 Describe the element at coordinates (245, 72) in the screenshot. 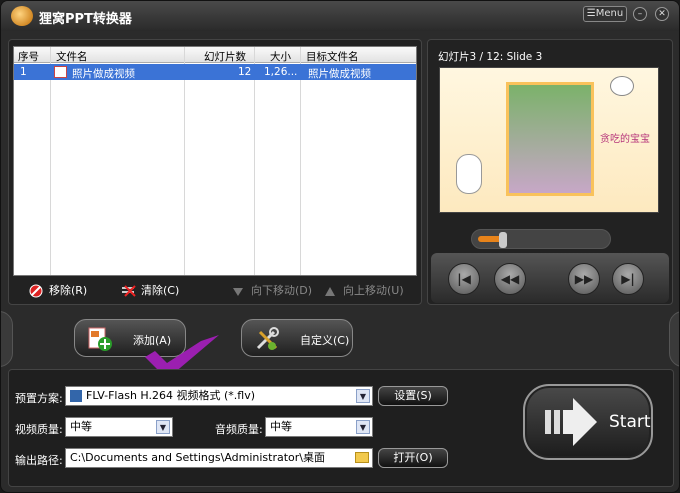

I see `cell-slides: 12` at that location.